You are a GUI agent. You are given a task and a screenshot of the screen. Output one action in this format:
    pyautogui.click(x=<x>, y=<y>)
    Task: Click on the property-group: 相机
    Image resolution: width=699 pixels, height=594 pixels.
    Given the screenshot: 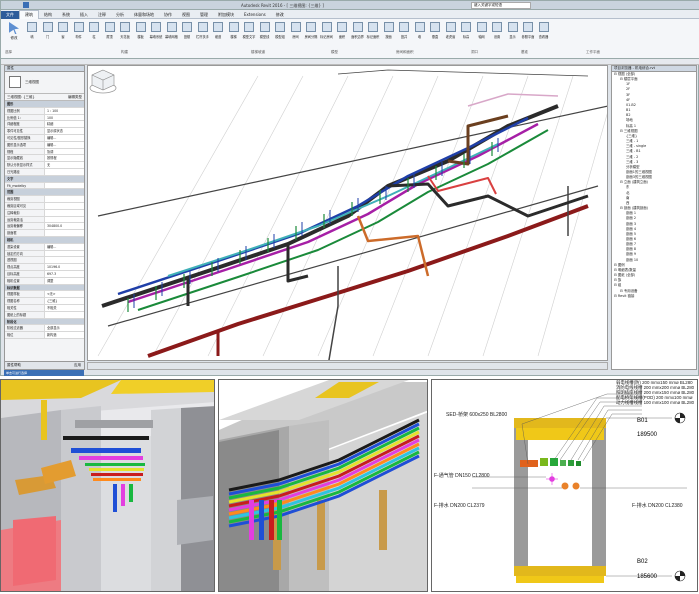 What is the action you would take?
    pyautogui.click(x=44, y=240)
    